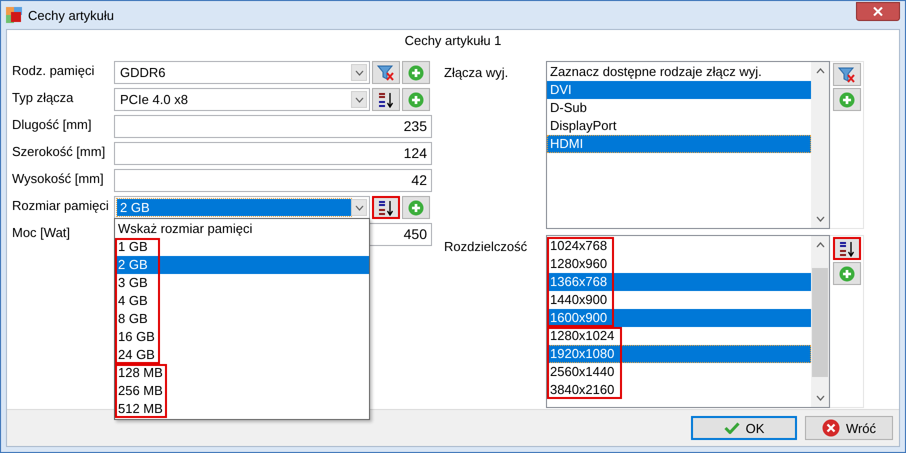 The height and width of the screenshot is (453, 906). Describe the element at coordinates (71, 15) in the screenshot. I see `window-title: Cechy artykułu` at that location.